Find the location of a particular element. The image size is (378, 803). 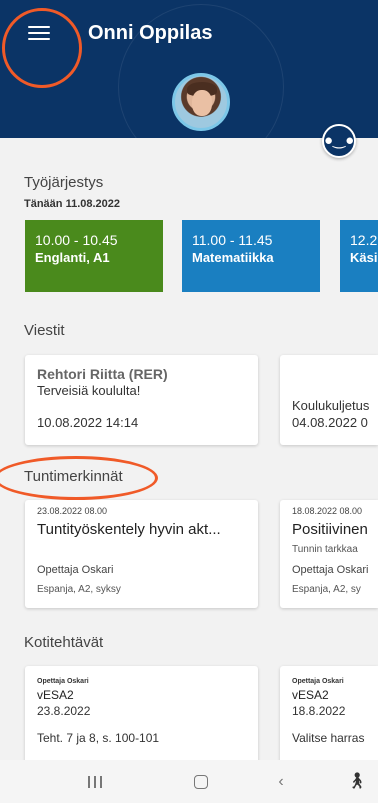

homework-section-title: Kotitehtävät is located at coordinates (64, 642).